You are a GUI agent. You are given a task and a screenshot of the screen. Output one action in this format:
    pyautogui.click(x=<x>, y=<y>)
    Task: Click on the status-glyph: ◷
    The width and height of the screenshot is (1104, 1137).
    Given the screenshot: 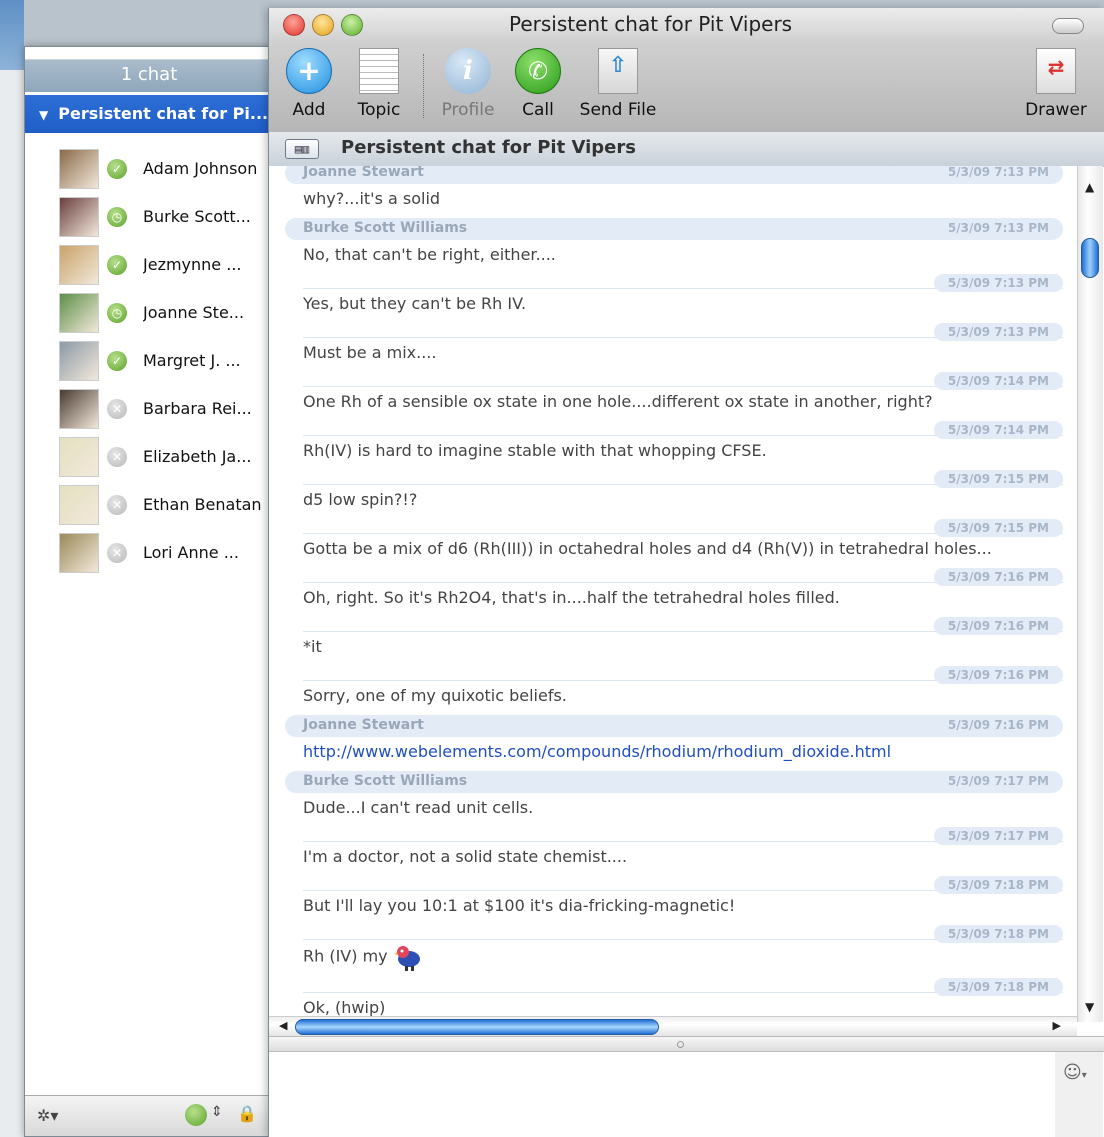 What is the action you would take?
    pyautogui.click(x=117, y=313)
    